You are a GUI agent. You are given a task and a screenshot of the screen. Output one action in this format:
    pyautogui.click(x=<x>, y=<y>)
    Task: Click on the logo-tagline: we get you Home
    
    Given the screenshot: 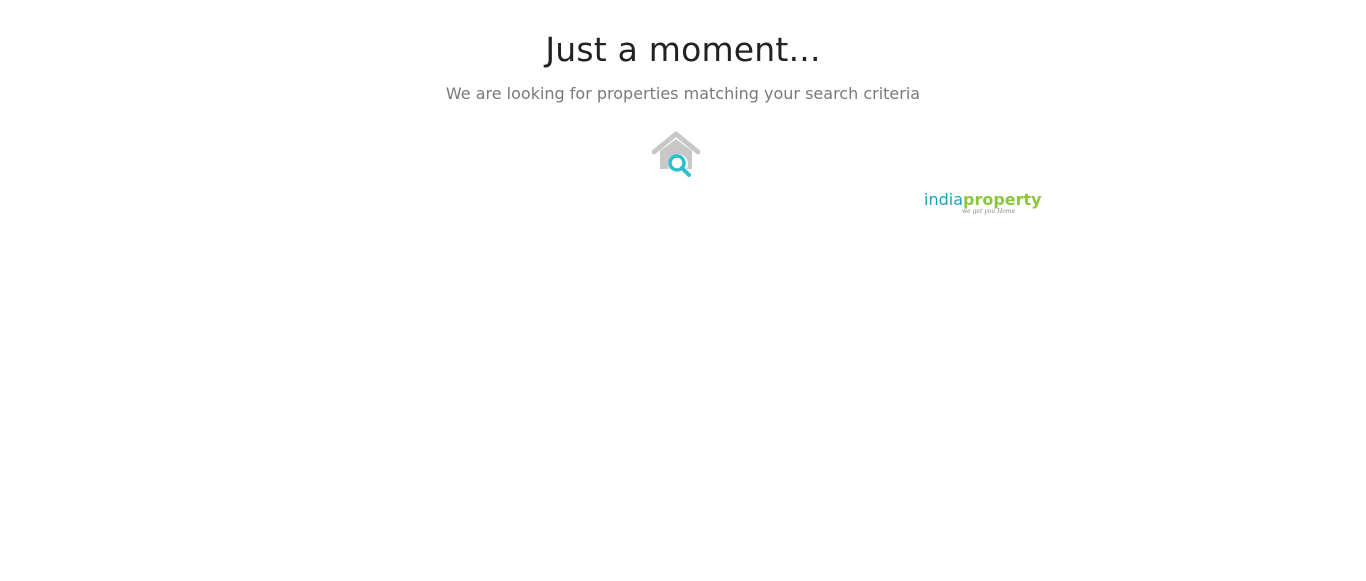 What is the action you would take?
    pyautogui.click(x=989, y=211)
    